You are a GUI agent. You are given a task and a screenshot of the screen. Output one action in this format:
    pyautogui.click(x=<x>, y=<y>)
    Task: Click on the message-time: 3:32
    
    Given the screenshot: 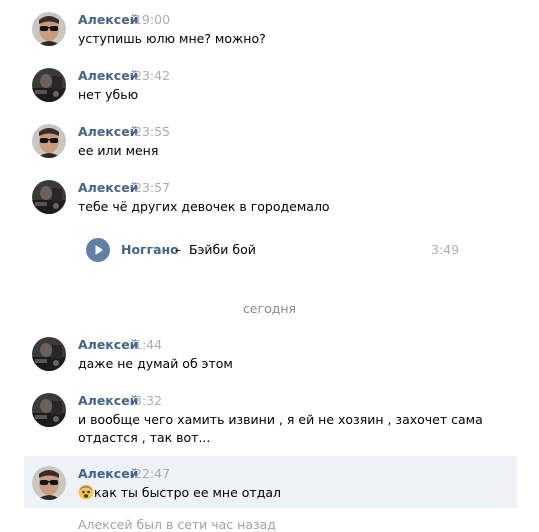 What is the action you would take?
    pyautogui.click(x=148, y=400)
    